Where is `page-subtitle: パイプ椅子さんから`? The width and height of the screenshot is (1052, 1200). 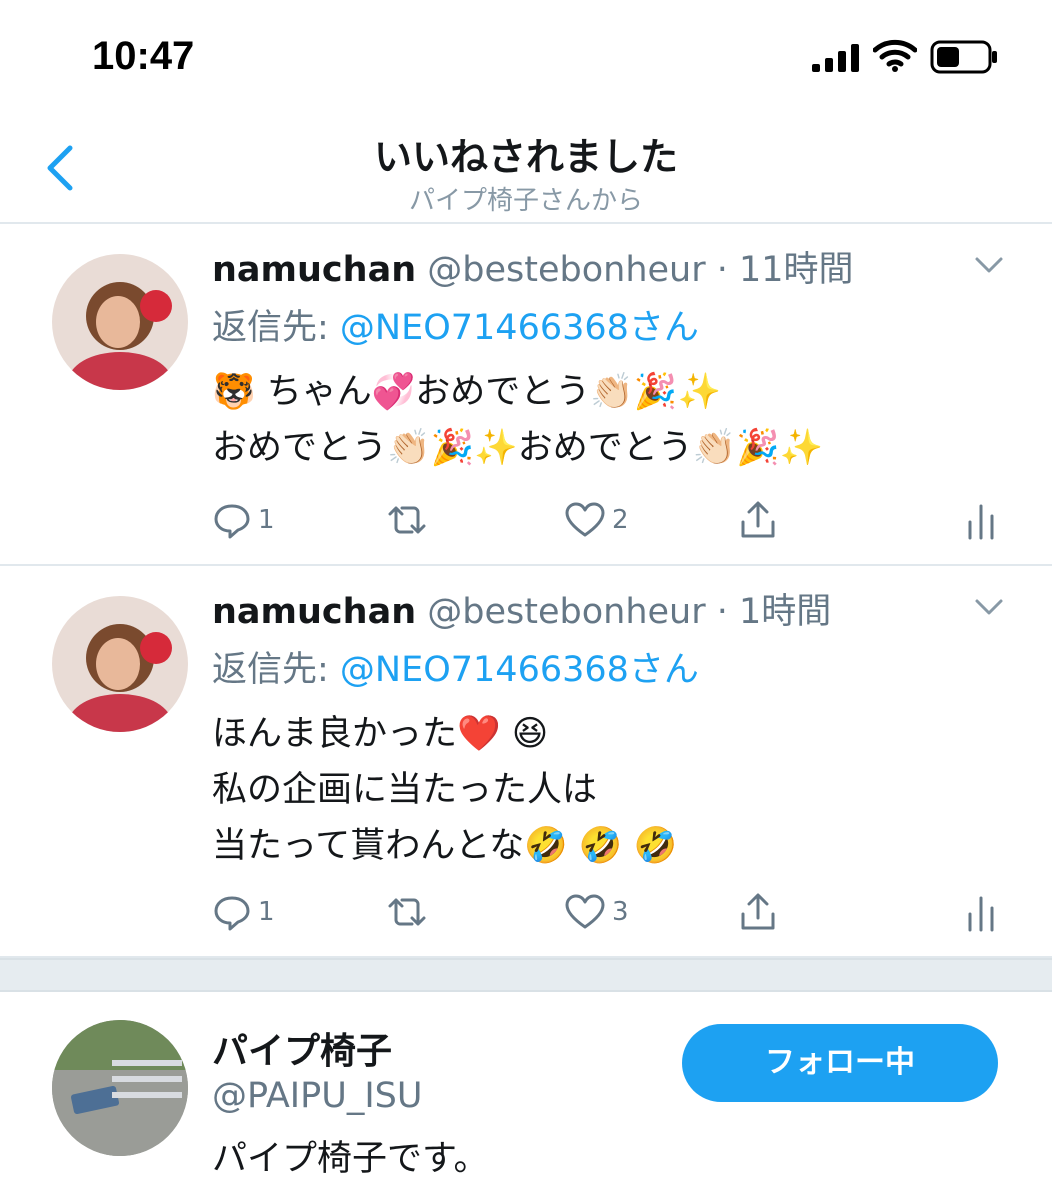 page-subtitle: パイプ椅子さんから is located at coordinates (525, 201).